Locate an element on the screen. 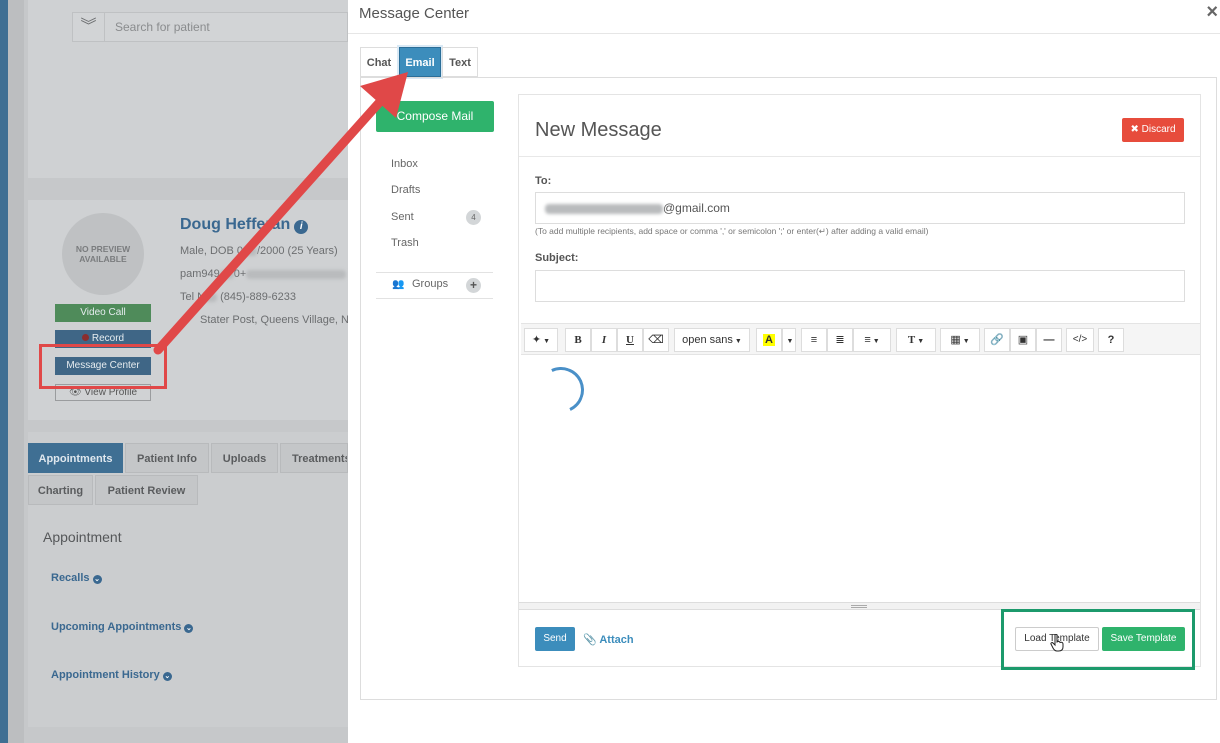  folder-drafts: Drafts is located at coordinates (405, 190).